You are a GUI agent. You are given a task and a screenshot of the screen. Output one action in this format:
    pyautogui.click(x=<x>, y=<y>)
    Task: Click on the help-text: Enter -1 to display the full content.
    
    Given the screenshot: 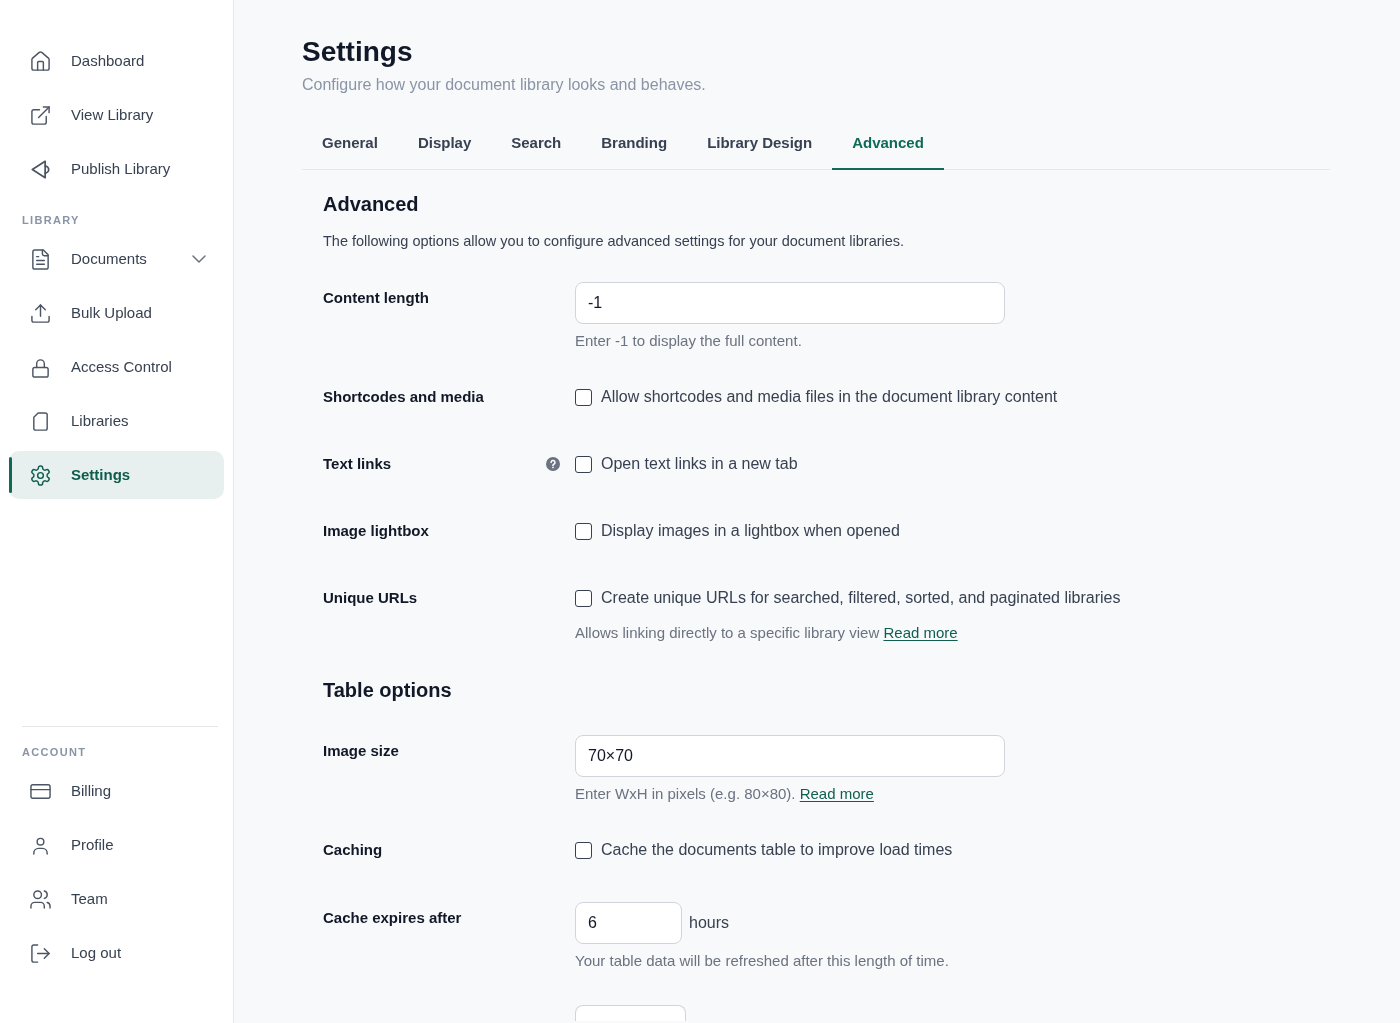 What is the action you would take?
    pyautogui.click(x=689, y=341)
    